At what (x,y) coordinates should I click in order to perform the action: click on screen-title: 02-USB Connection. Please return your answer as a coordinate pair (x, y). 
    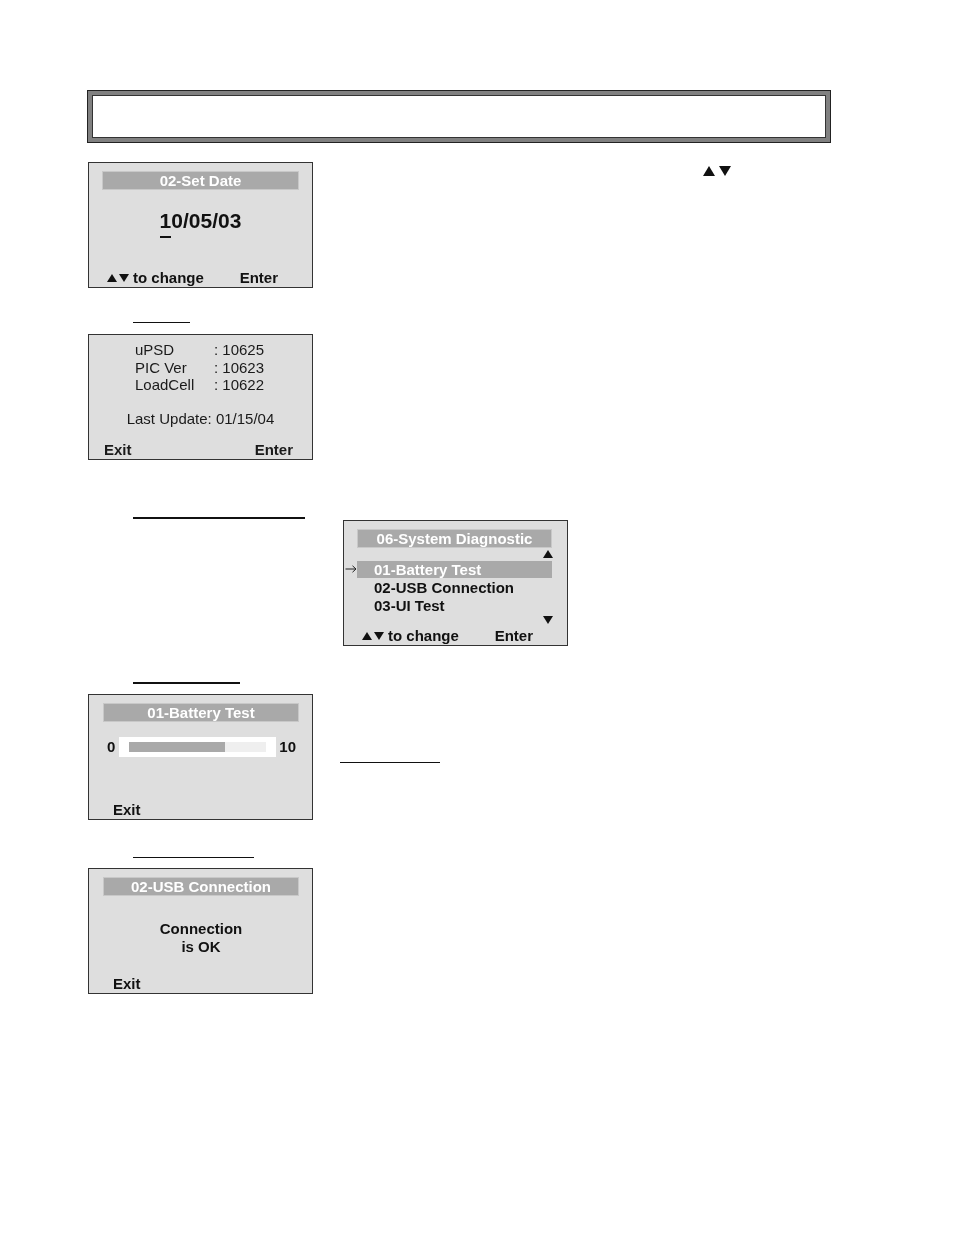
    Looking at the image, I should click on (201, 886).